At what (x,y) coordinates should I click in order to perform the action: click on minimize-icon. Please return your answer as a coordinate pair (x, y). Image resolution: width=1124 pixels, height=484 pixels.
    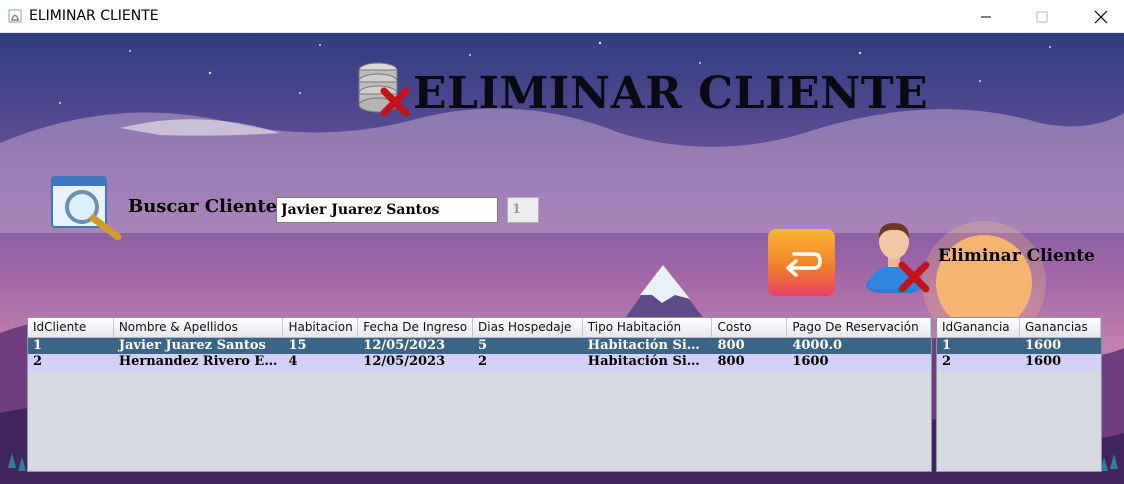
    Looking at the image, I should click on (986, 16).